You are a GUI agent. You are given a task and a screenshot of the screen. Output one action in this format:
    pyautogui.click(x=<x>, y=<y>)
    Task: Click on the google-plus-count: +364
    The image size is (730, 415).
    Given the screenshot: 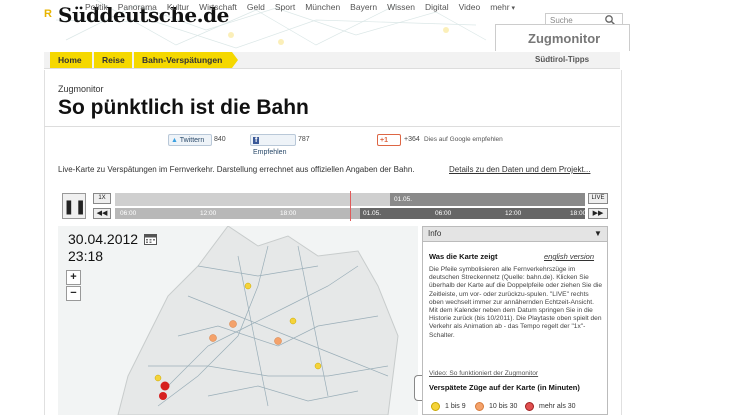 What is the action you would take?
    pyautogui.click(x=412, y=139)
    